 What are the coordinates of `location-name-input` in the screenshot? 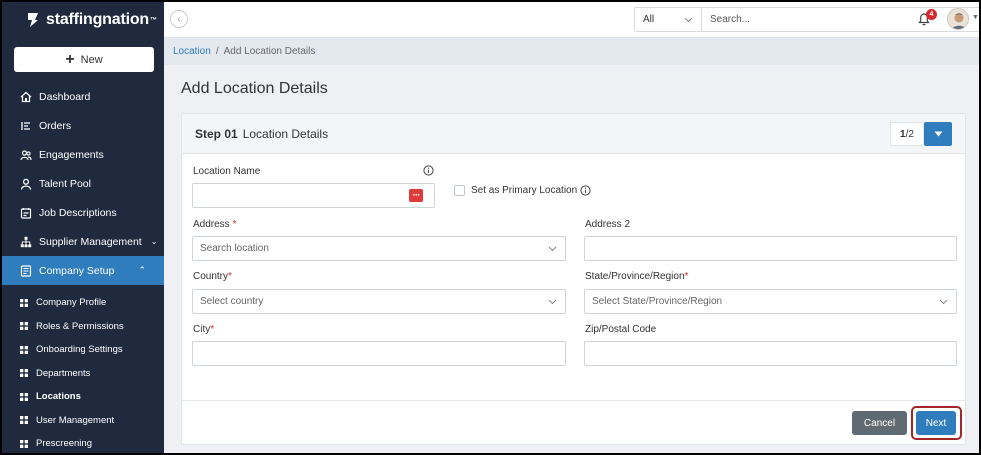 It's located at (313, 195).